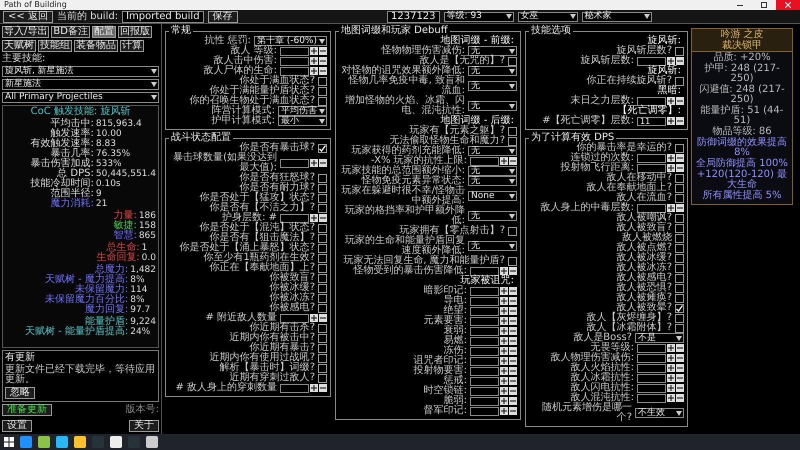  I want to click on ascendancy-dropdown: 秘术家, so click(617, 17).